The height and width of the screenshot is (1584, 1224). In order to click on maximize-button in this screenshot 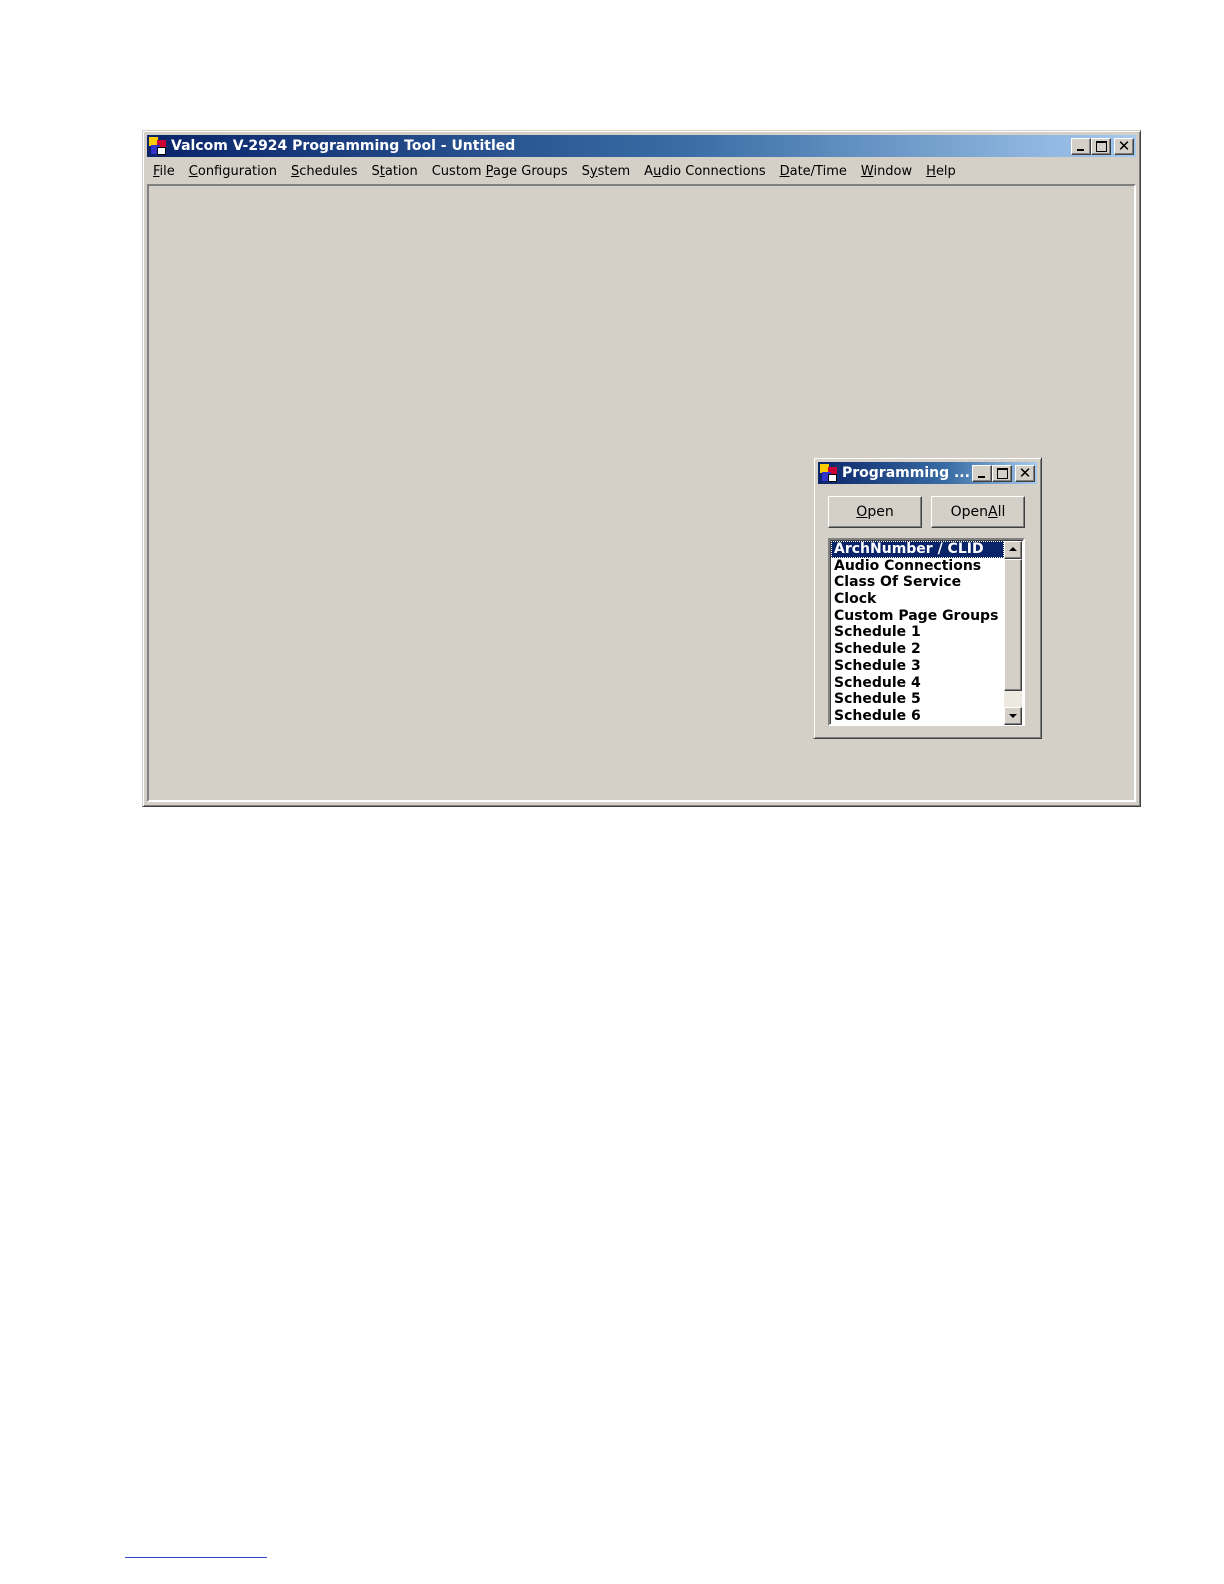, I will do `click(1101, 146)`.